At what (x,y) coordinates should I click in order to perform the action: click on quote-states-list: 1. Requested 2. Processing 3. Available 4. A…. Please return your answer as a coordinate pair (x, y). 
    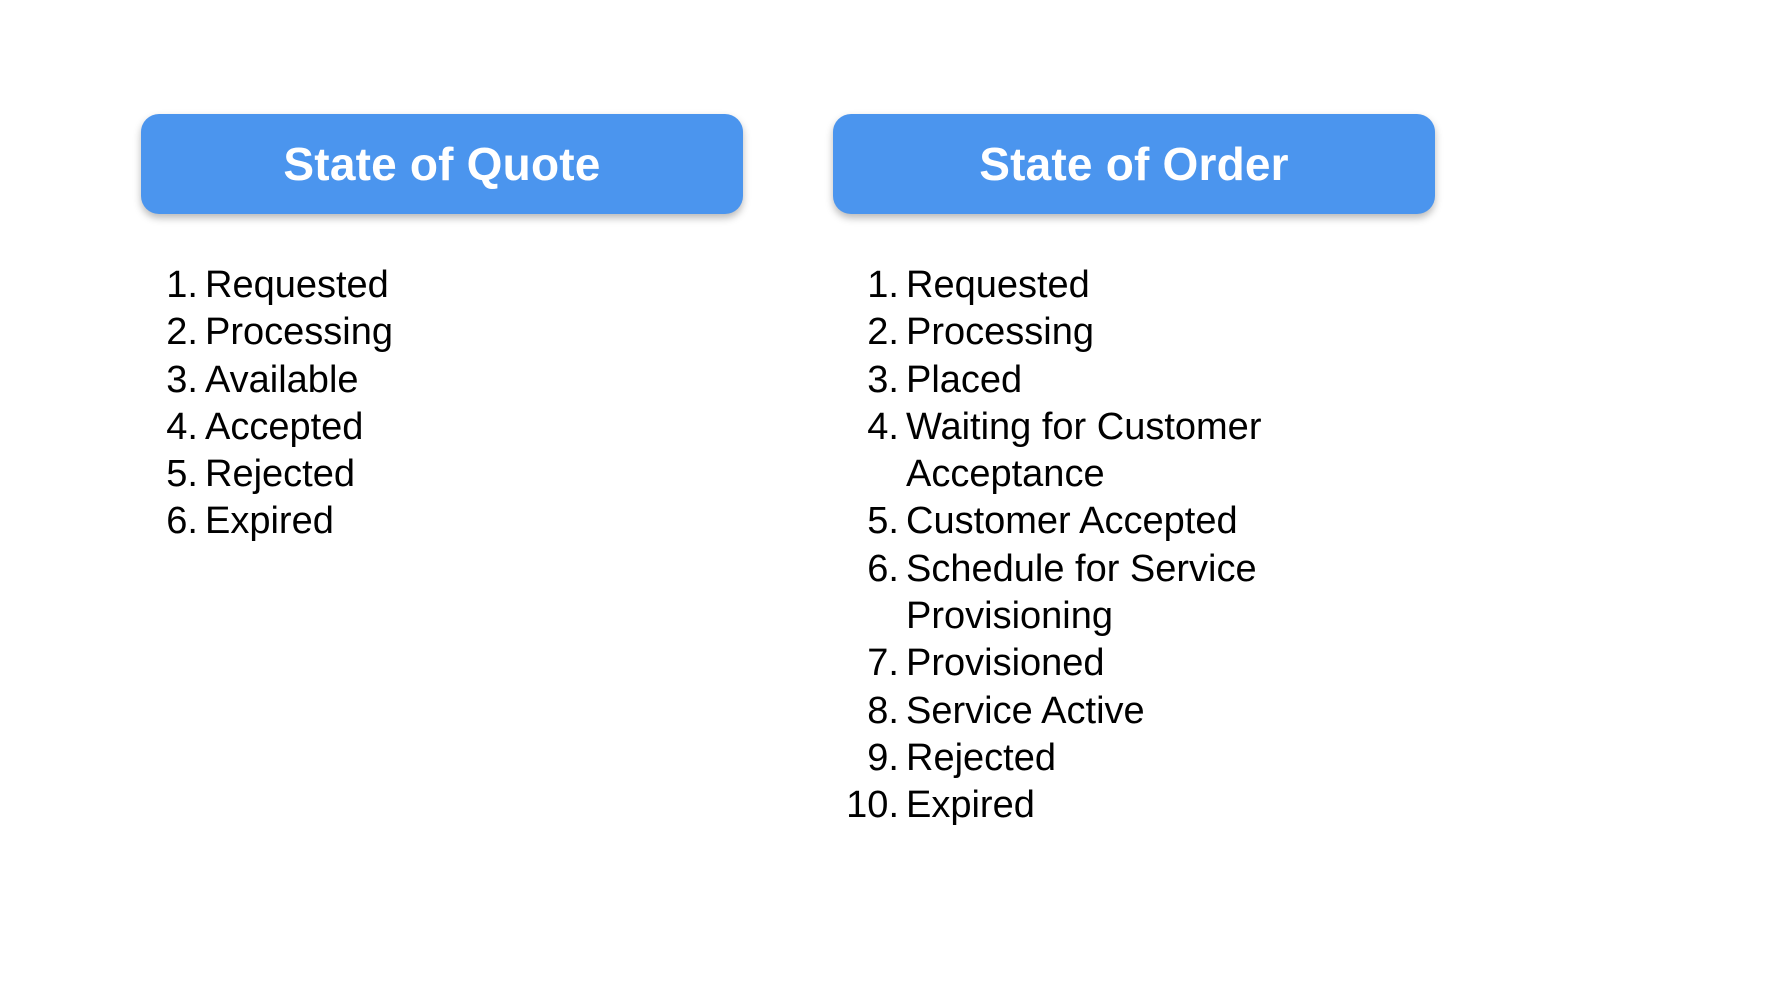
    Looking at the image, I should click on (442, 404).